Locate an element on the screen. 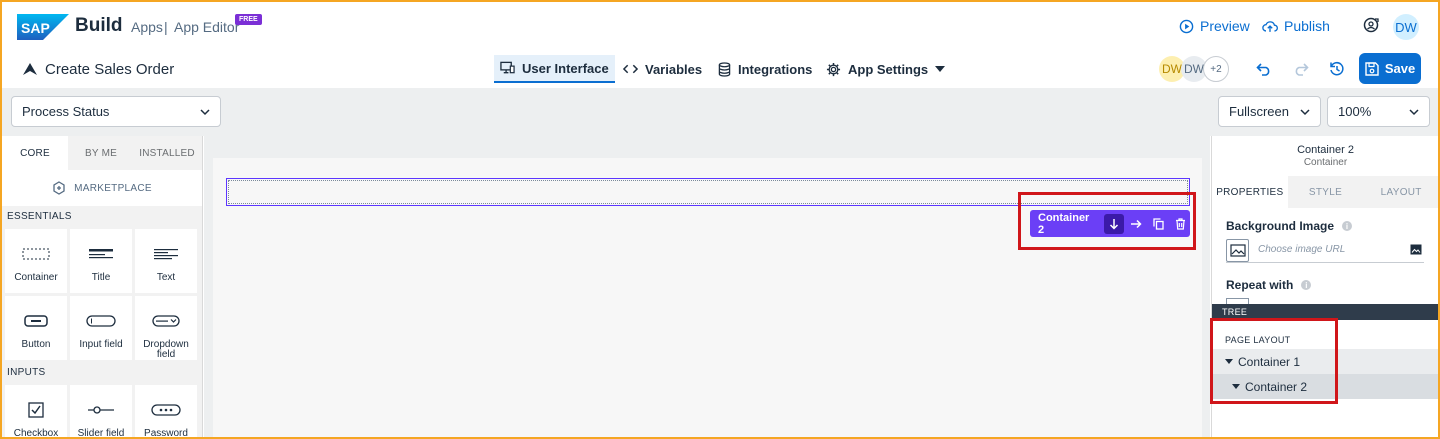 This screenshot has width=1440, height=439. redo-icon is located at coordinates (1302, 69).